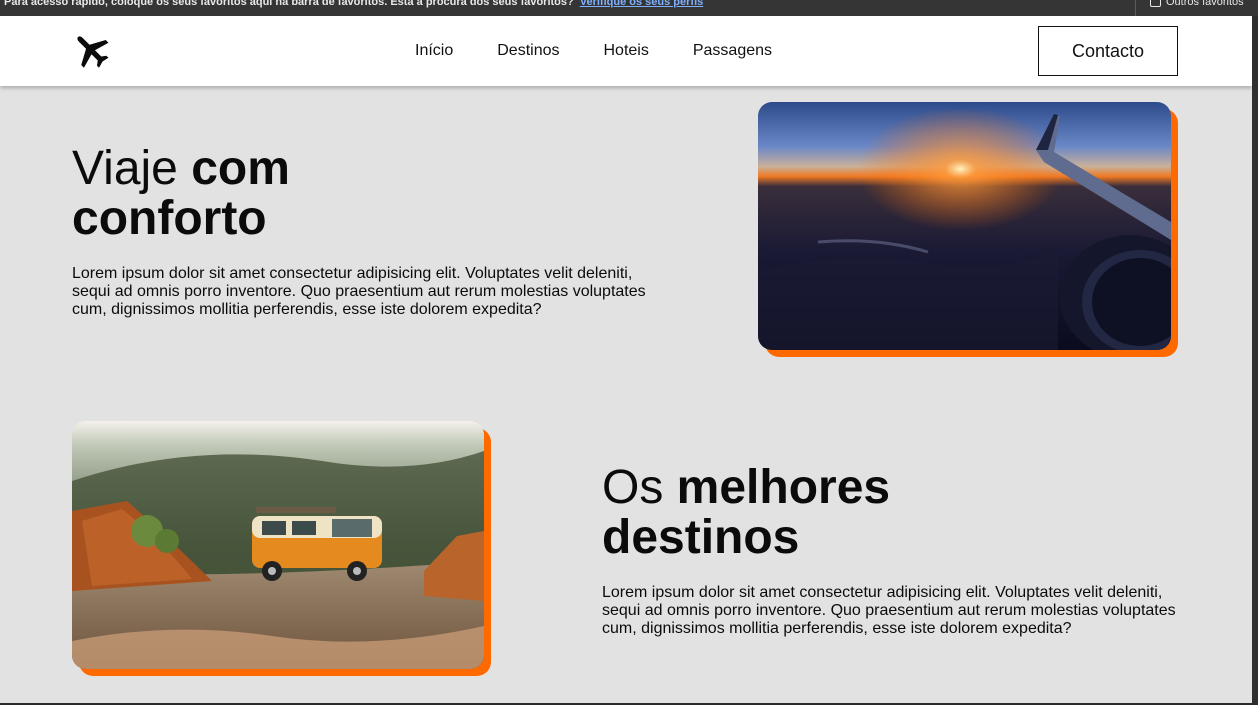 This screenshot has width=1258, height=705. I want to click on main-menu: Início Destinos Hoteis Passagens, so click(593, 51).